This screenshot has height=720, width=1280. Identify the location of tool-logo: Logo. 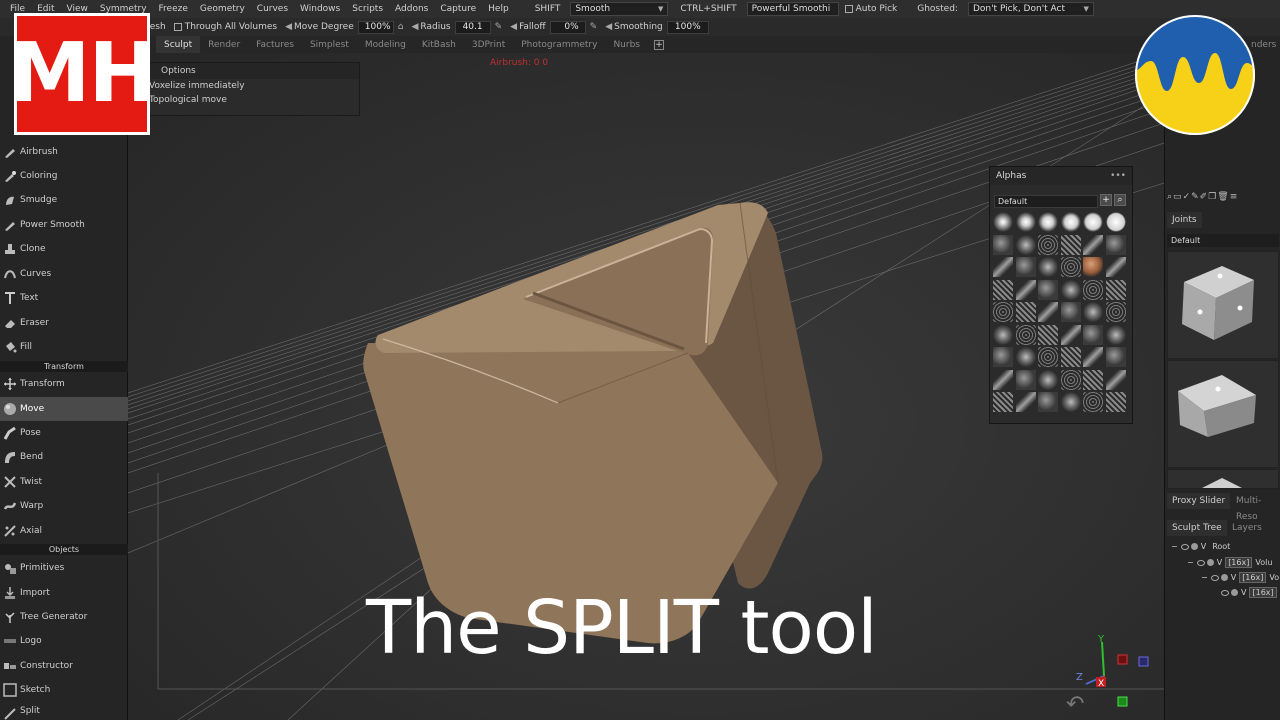
(64, 641).